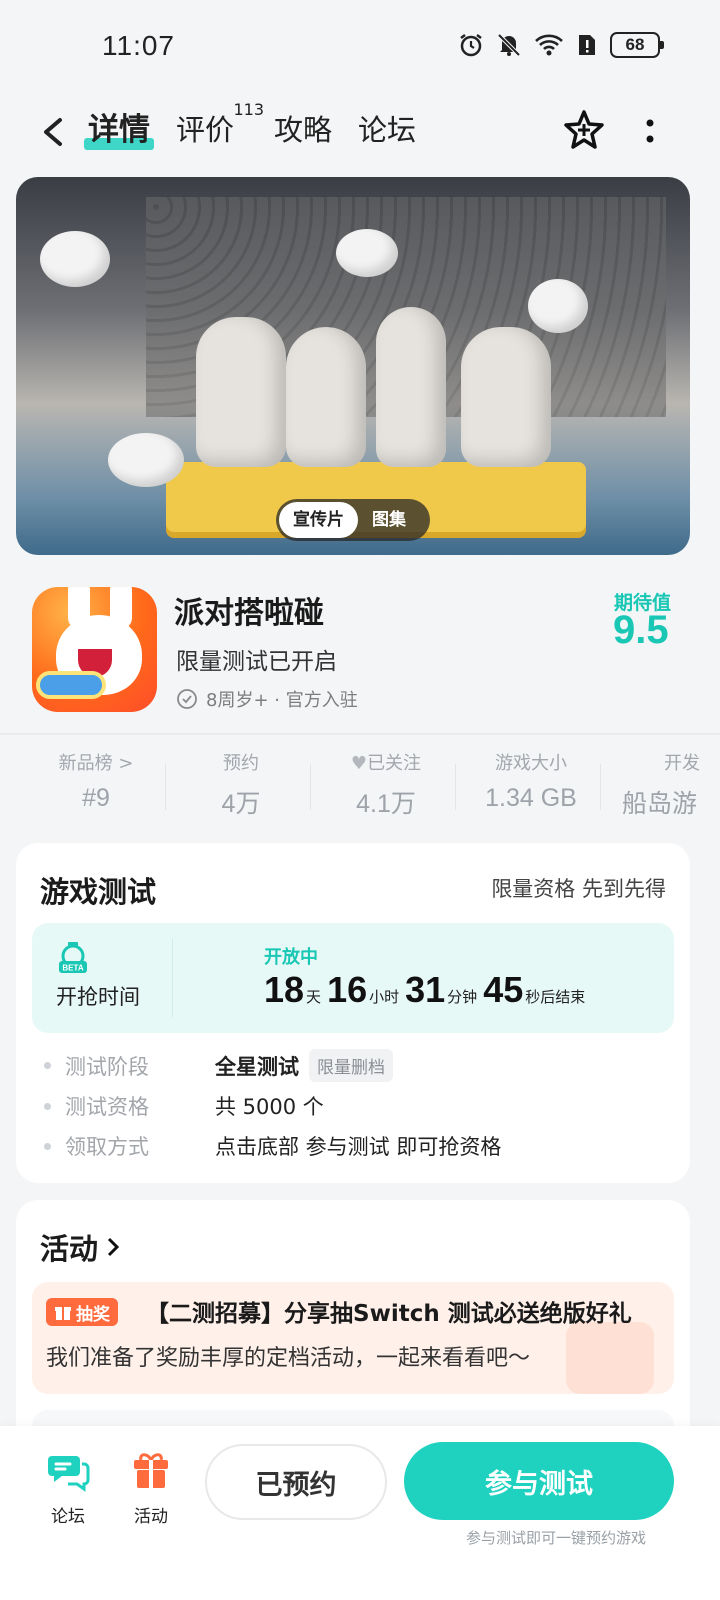  I want to click on activity-title: 【二测招募】分享抽Switch 测试必送绝版好礼, so click(389, 1314).